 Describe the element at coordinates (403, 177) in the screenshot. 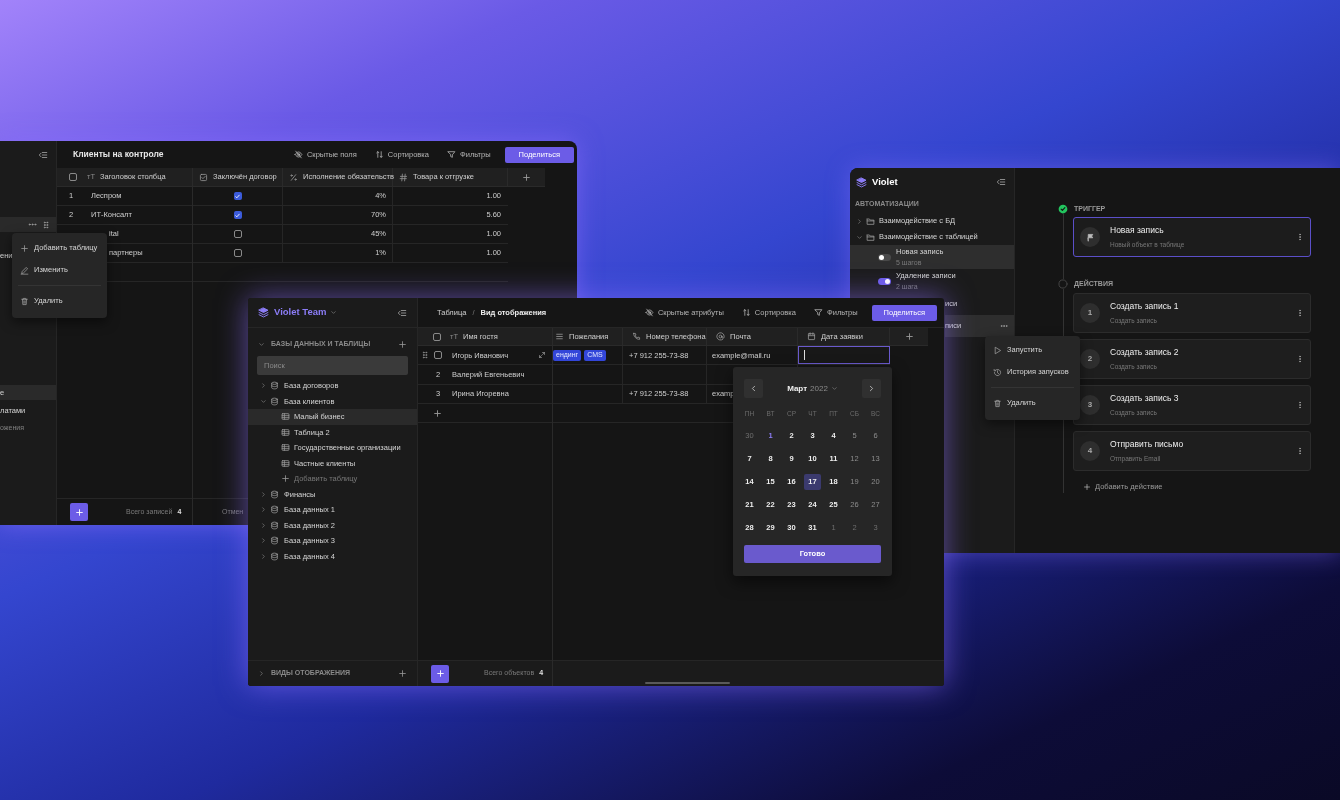

I see `hash-icon` at that location.